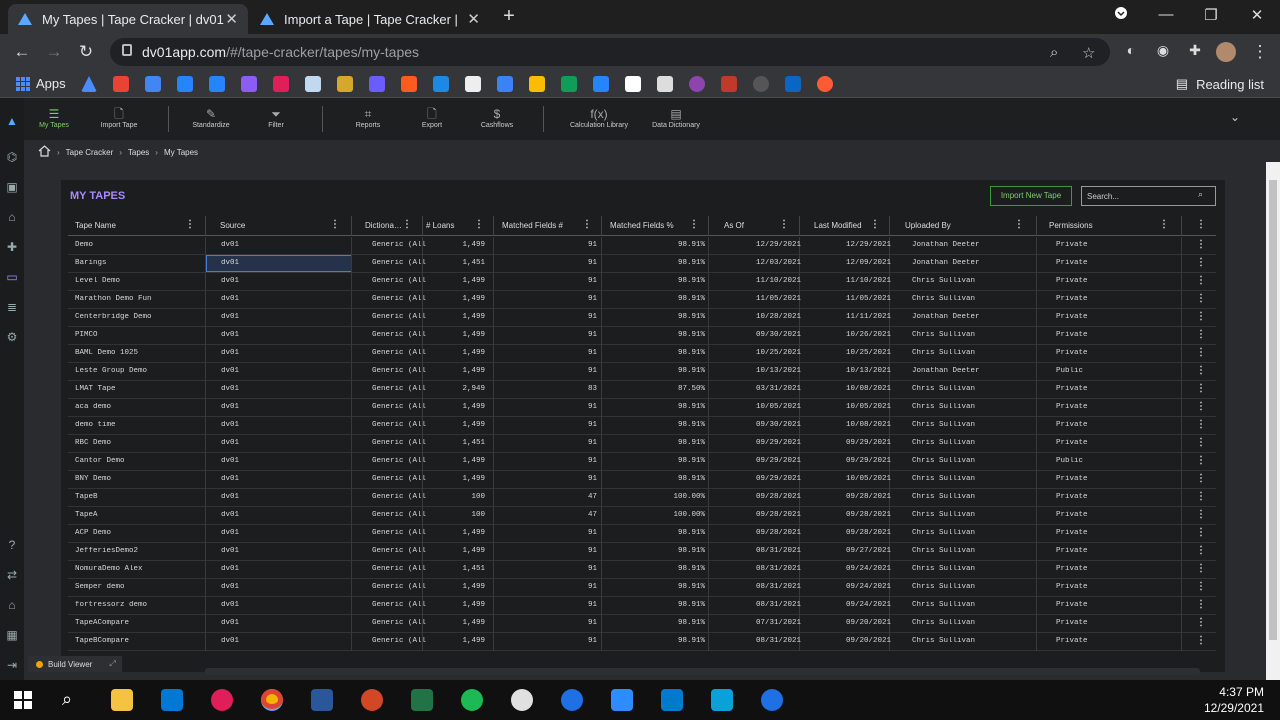 The image size is (1280, 720). I want to click on table-cell: 09/24/2021, so click(856, 605).